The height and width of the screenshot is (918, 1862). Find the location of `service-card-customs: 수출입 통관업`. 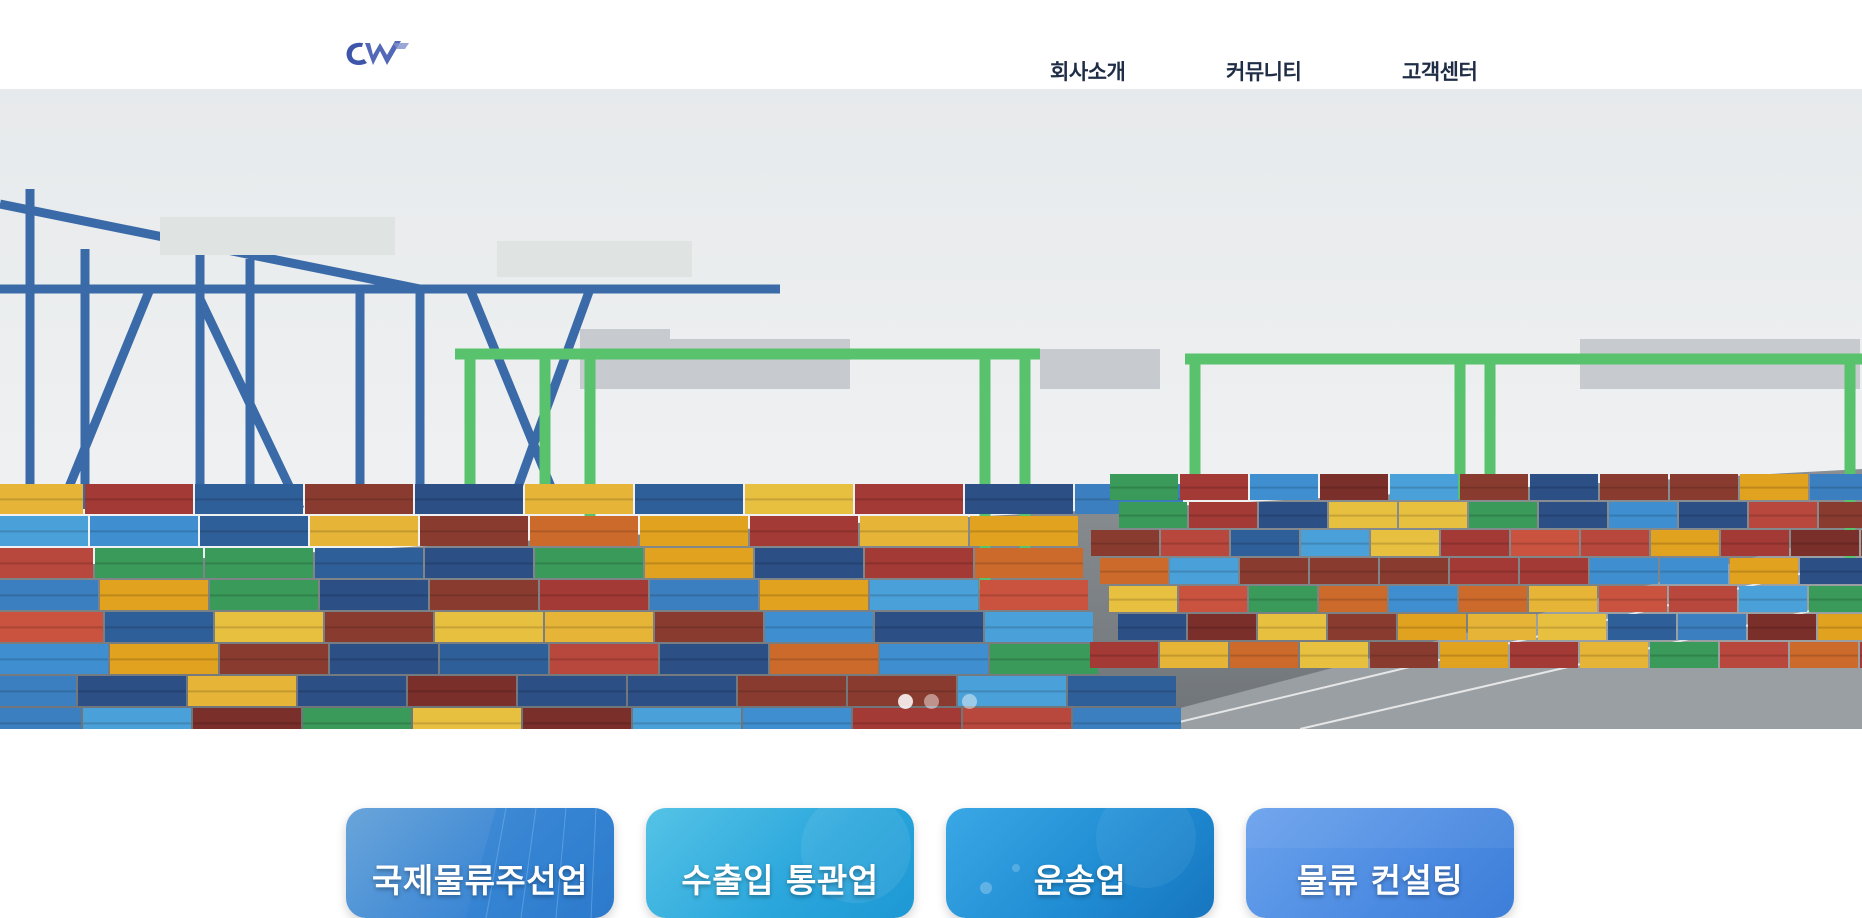

service-card-customs: 수출입 통관업 is located at coordinates (780, 863).